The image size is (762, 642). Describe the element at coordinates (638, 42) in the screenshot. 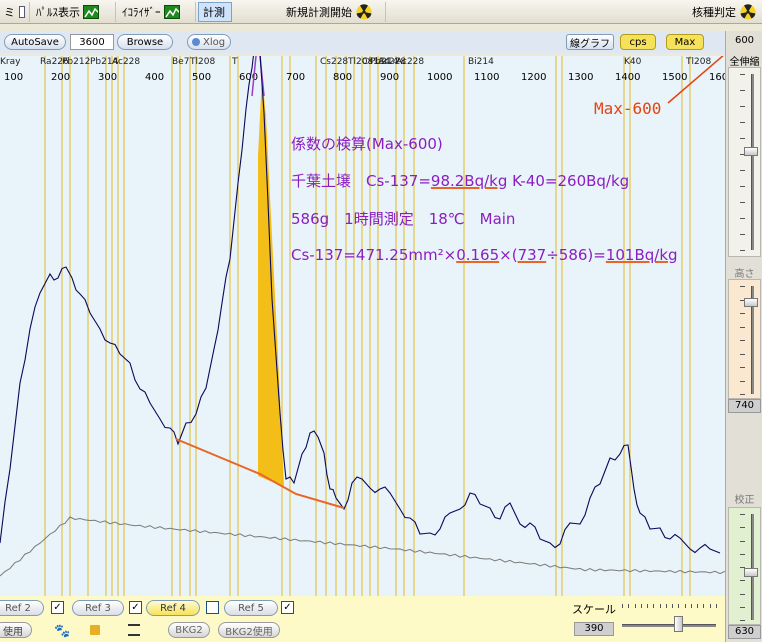

I see `cps-button: cps` at that location.